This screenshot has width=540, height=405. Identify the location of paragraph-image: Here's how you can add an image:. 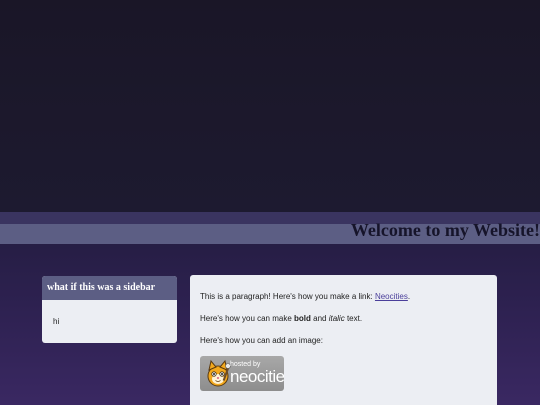
(261, 340).